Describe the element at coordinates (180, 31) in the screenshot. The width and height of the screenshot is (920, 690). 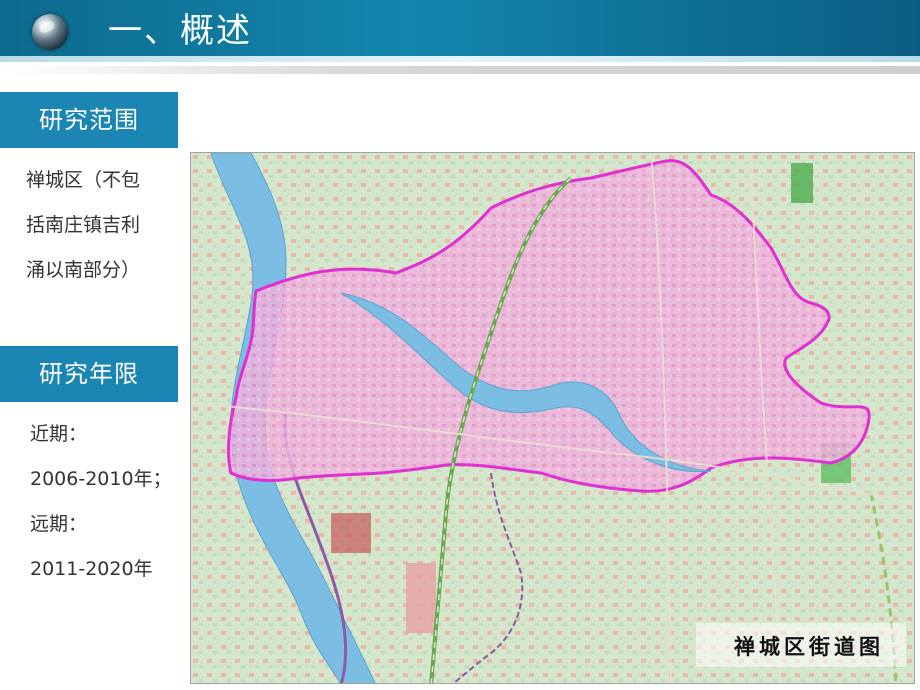
I see `page-title: 一、概述` at that location.